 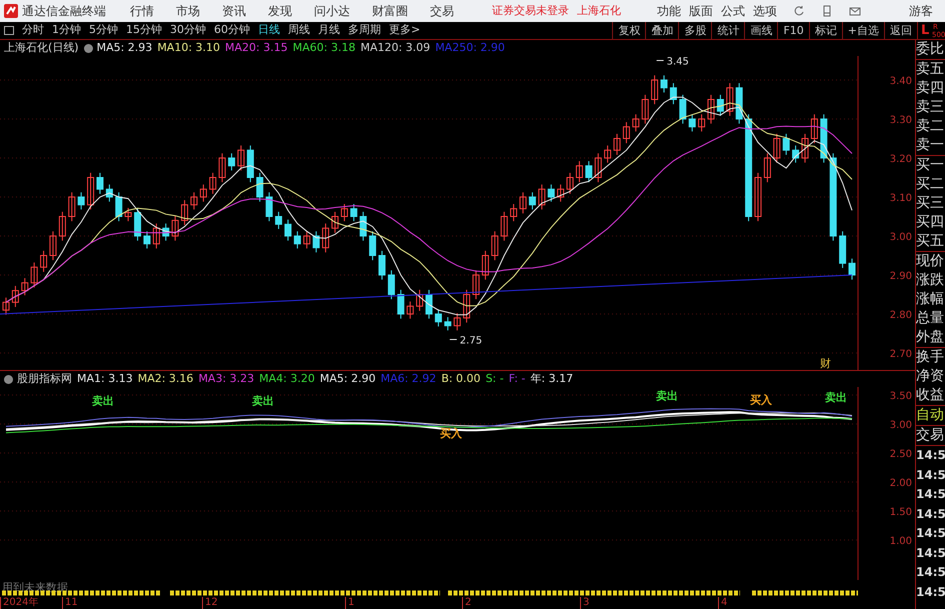 What do you see at coordinates (470, 48) in the screenshot?
I see `legend-value: MA250: 2.90` at bounding box center [470, 48].